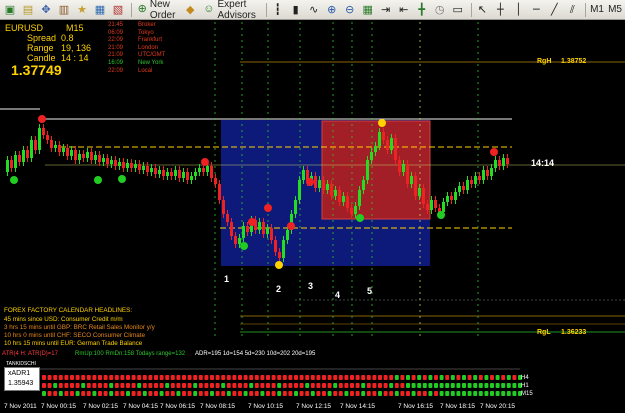 The image size is (625, 413). Describe the element at coordinates (28, 10) in the screenshot. I see `profiles-icon: ▤` at that location.